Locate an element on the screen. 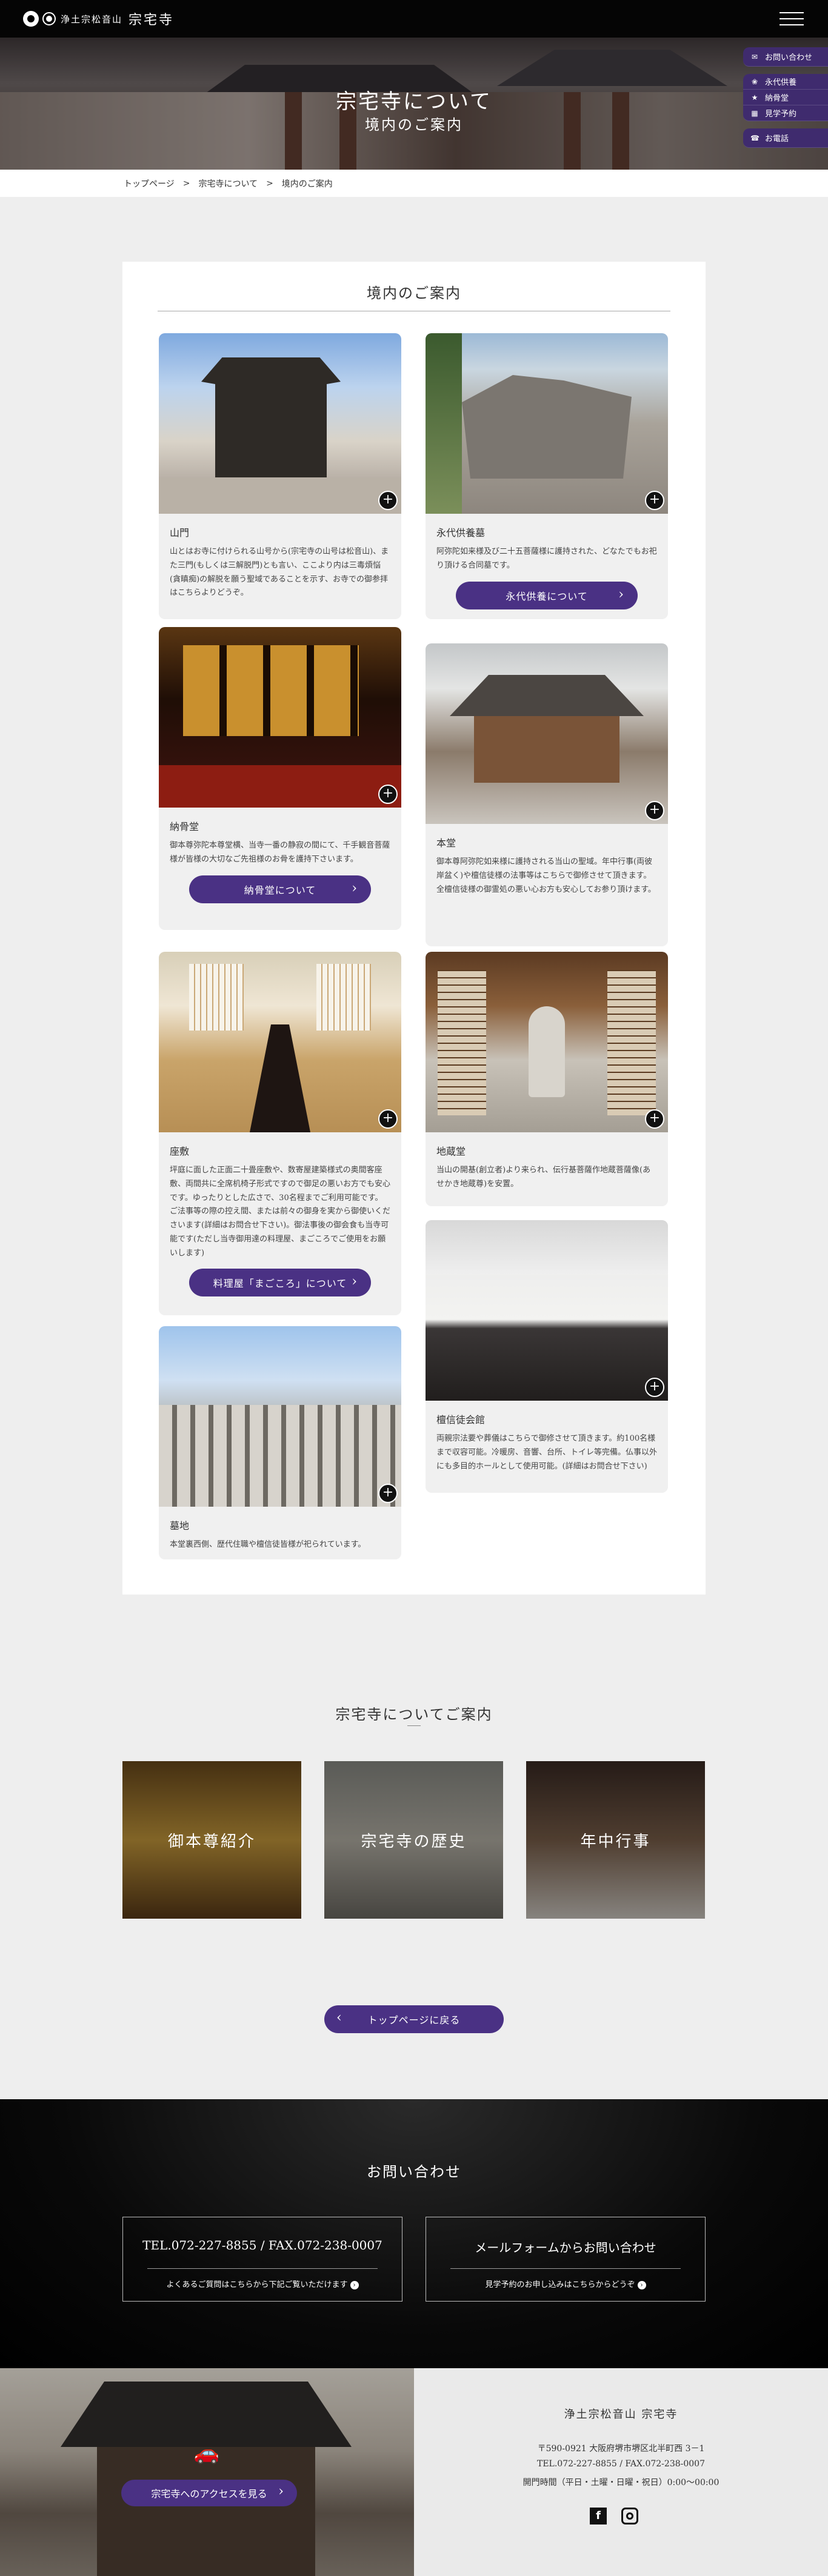  intro-title: 宗宅寺についてご案内 is located at coordinates (414, 1715).